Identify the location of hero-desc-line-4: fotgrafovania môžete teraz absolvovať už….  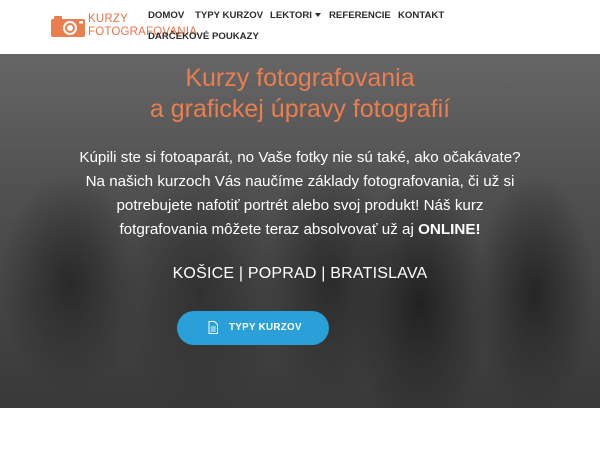
(300, 230).